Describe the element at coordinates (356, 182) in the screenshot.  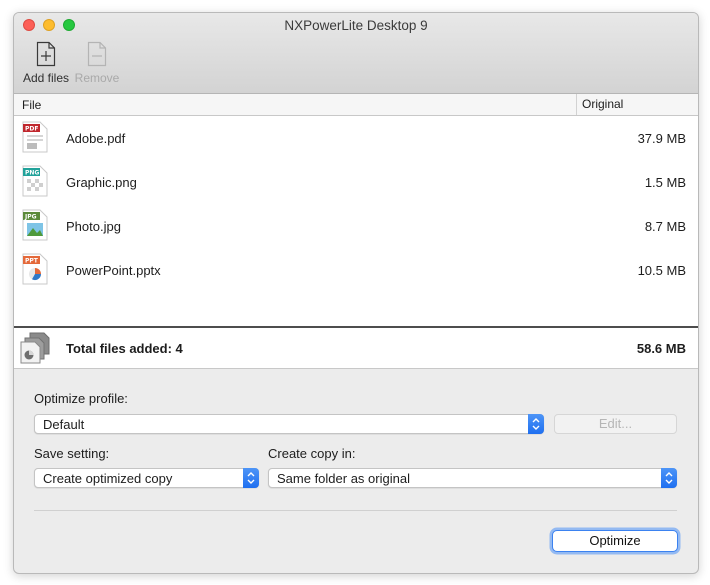
I see `file-row: PNG Graphic.png 1.5 MB` at that location.